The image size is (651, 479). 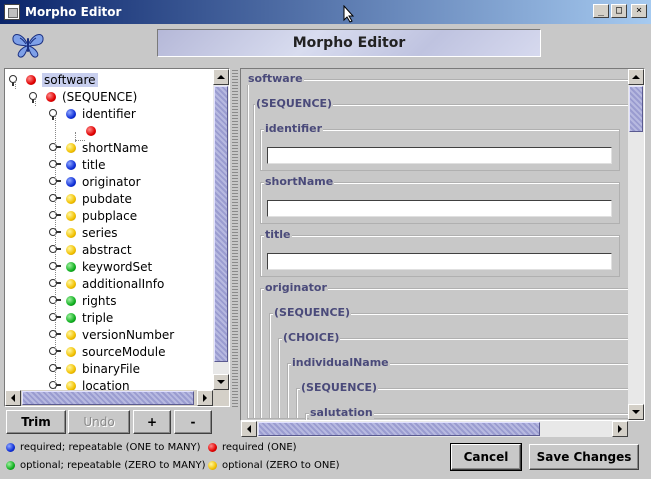 I want to click on tree-item-label: (SEQUENCE), so click(x=100, y=96).